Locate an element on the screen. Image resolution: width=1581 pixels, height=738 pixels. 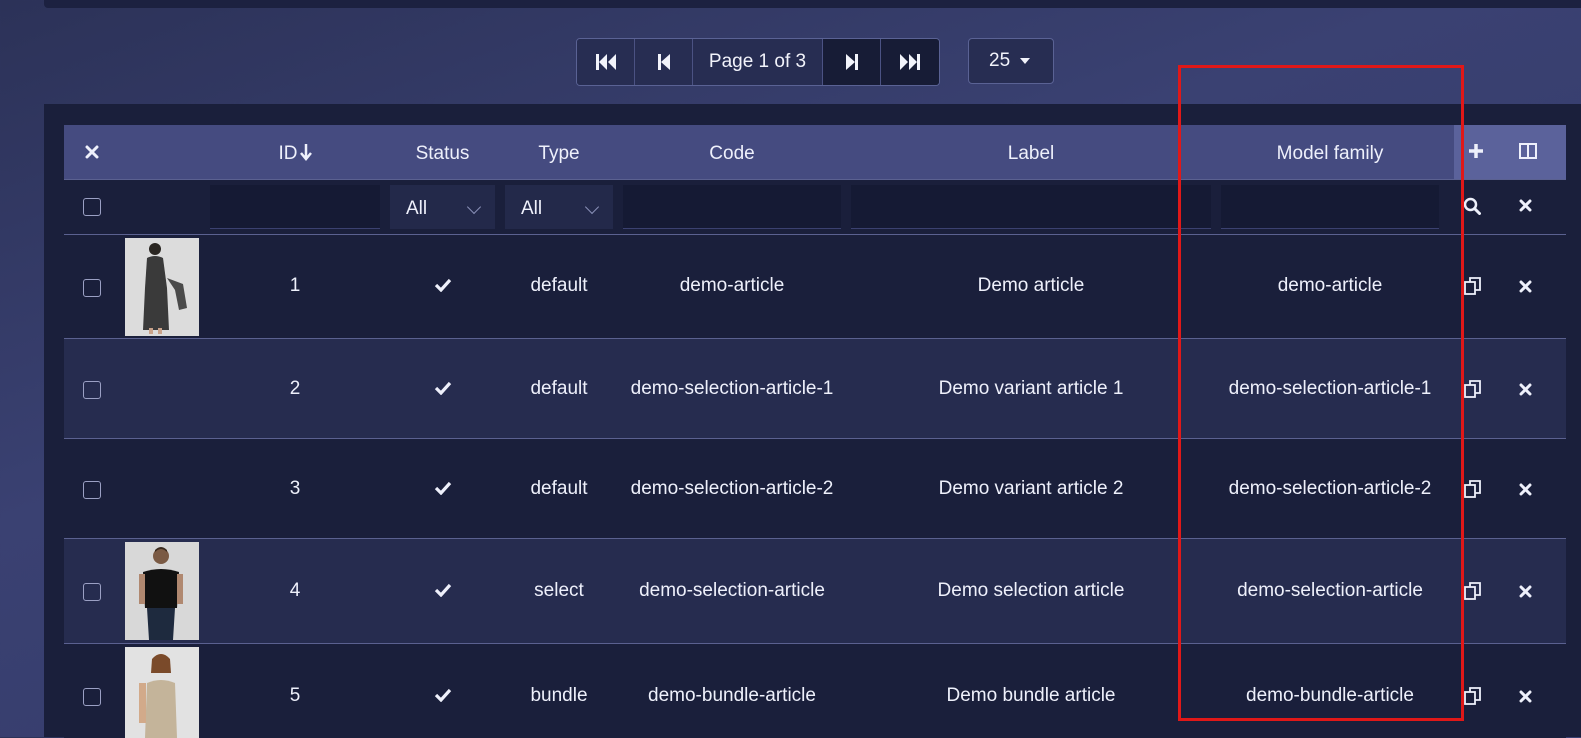
per-page-select: 25 is located at coordinates (1011, 61).